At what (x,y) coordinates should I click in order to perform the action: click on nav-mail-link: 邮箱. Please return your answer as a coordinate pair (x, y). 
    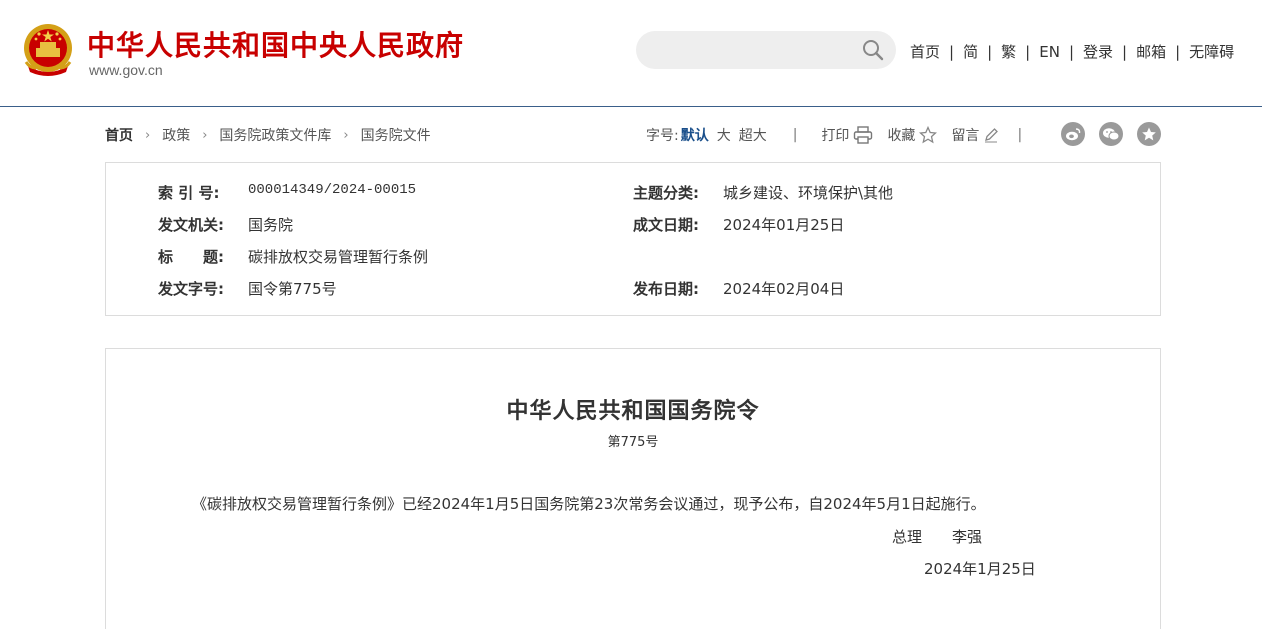
    Looking at the image, I should click on (1151, 51).